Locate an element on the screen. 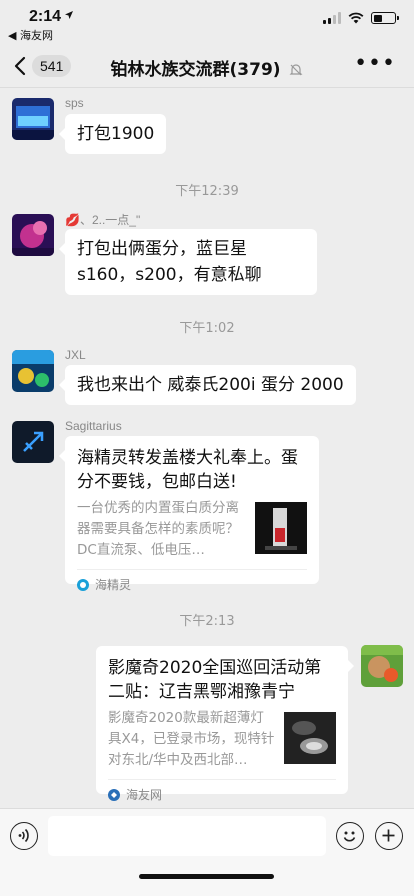 This screenshot has height=896, width=414. input-bar is located at coordinates (207, 852).